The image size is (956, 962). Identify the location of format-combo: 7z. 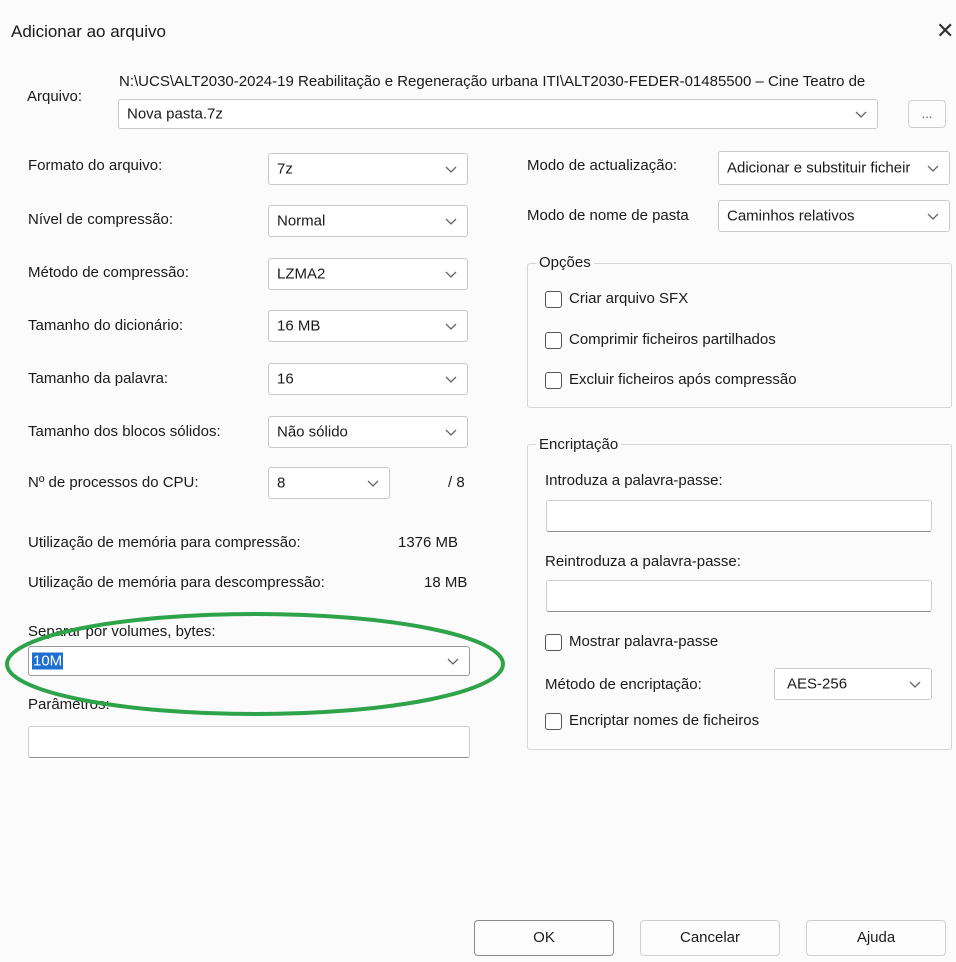
(368, 169).